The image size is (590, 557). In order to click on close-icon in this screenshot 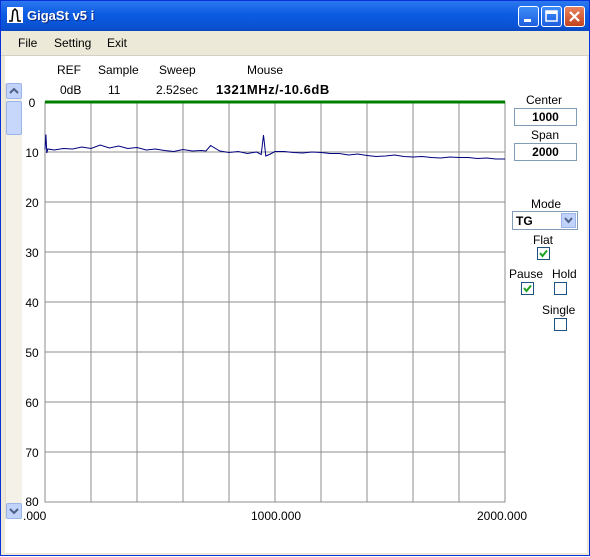, I will do `click(574, 16)`.